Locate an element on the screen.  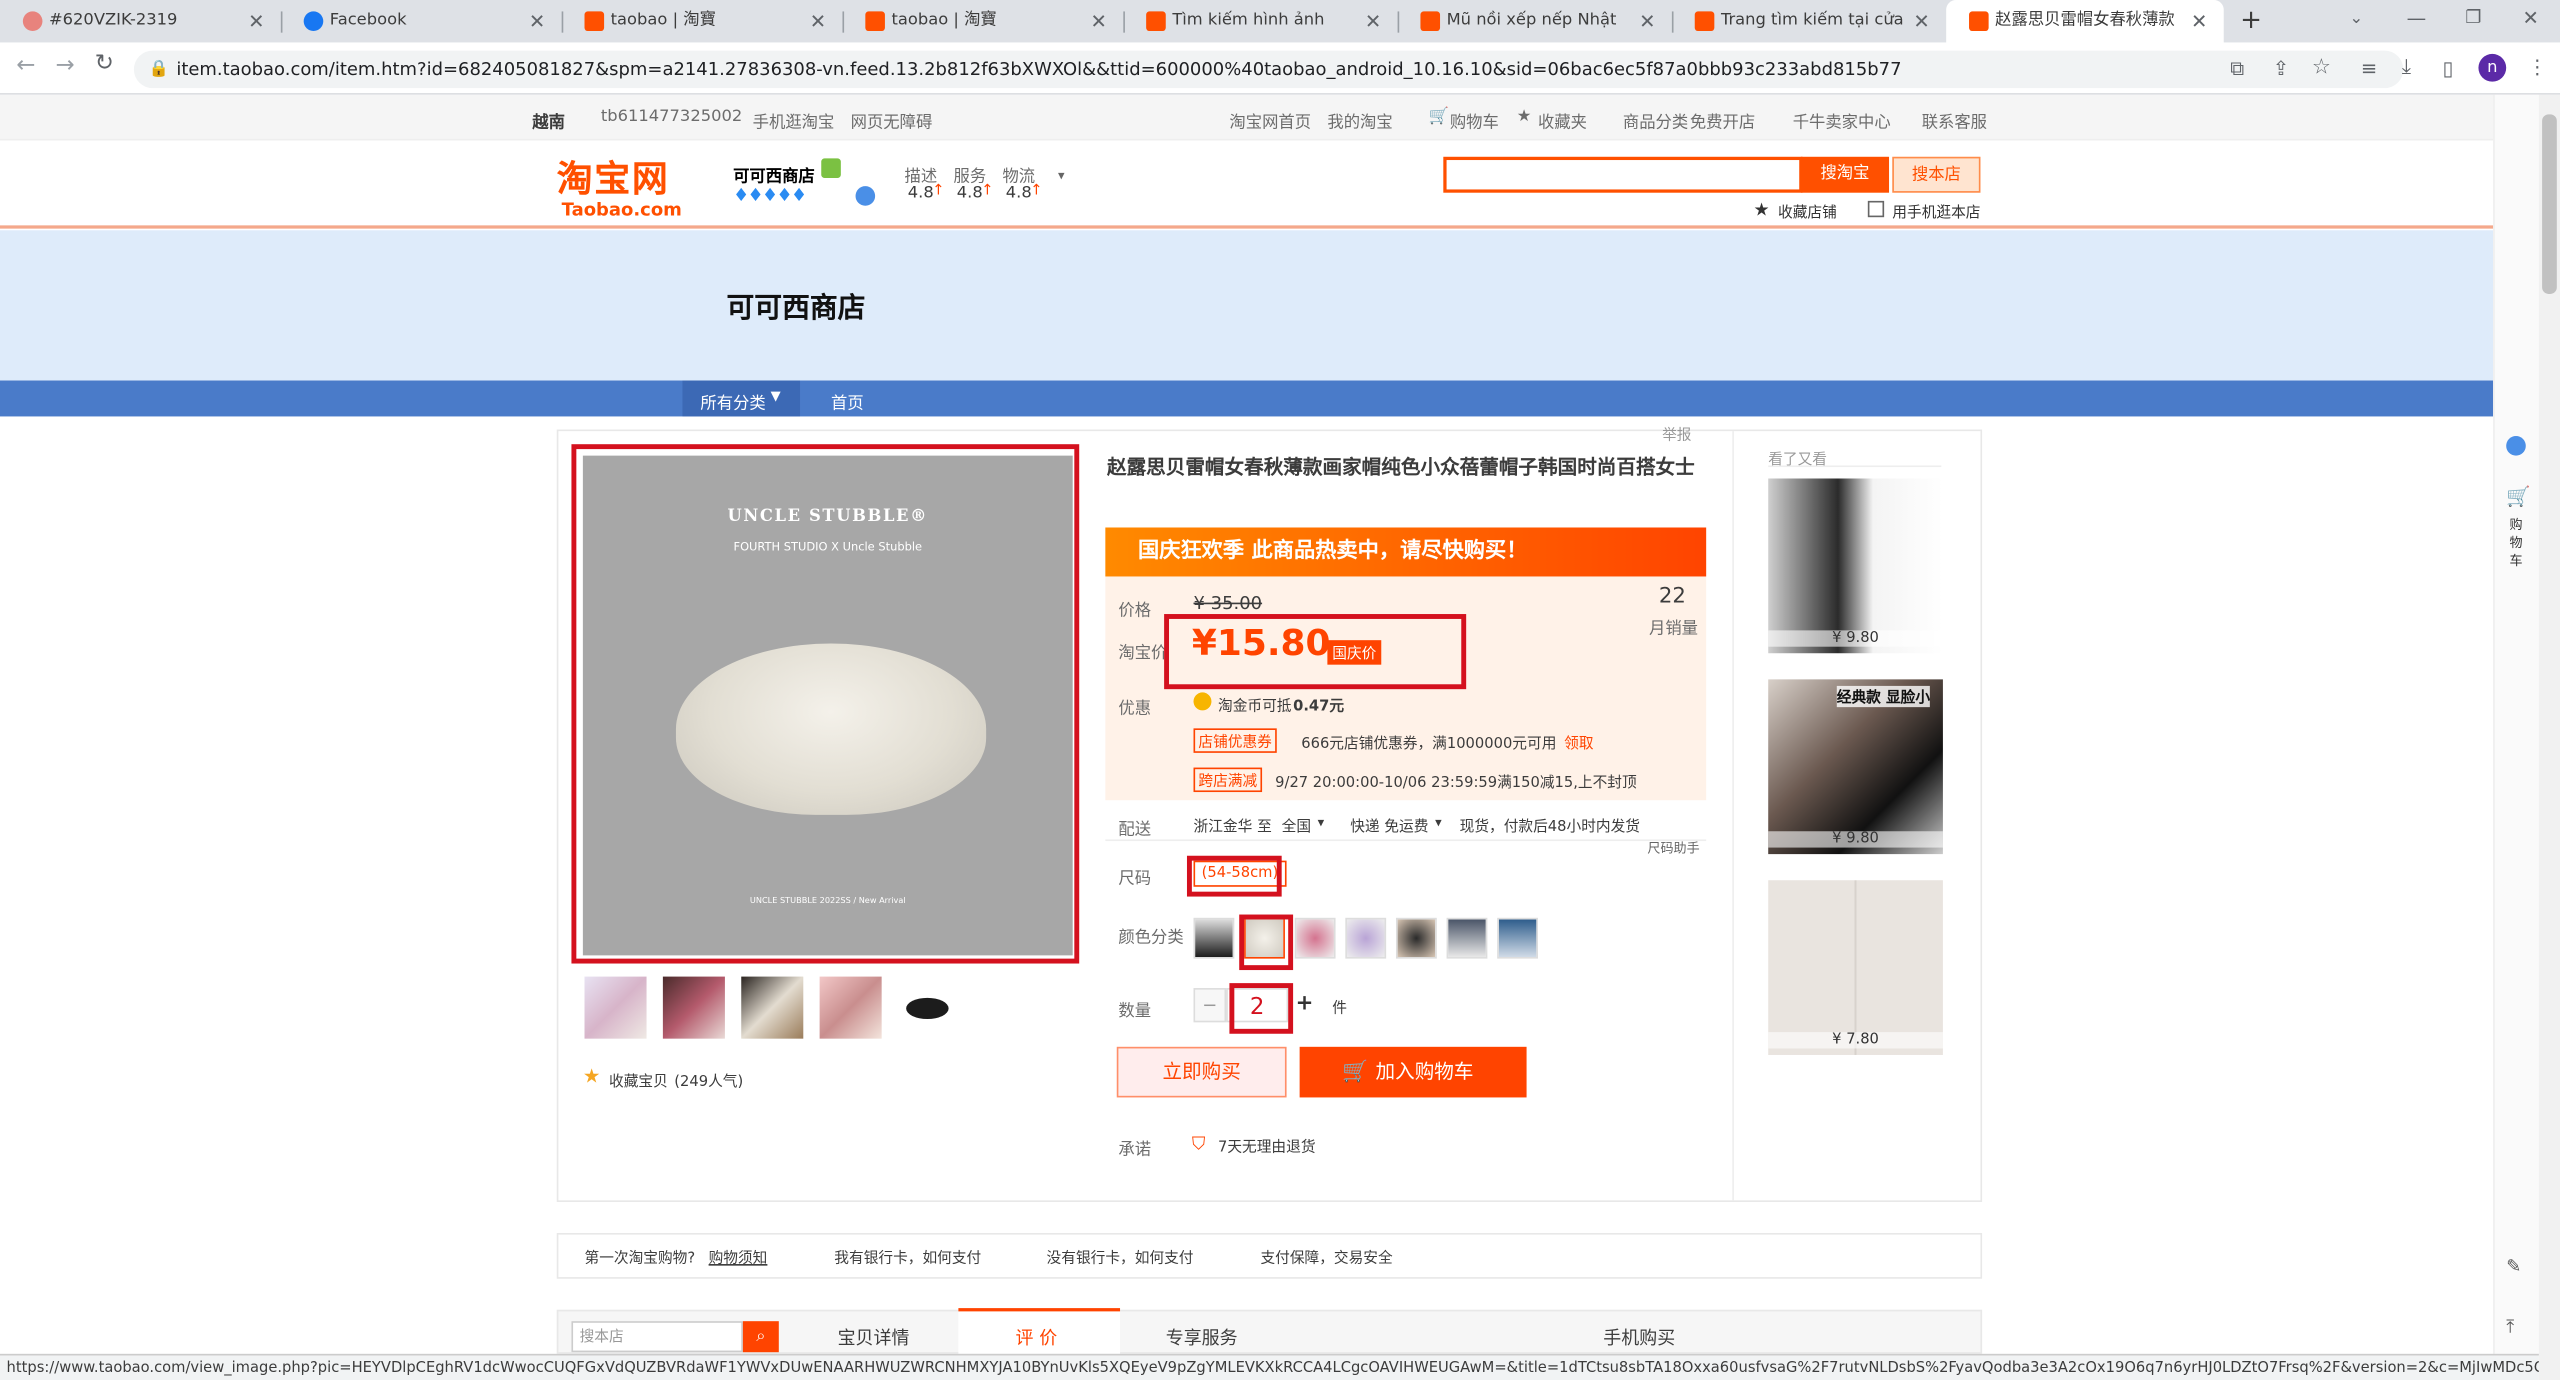
forward-icon: → is located at coordinates (65, 65).